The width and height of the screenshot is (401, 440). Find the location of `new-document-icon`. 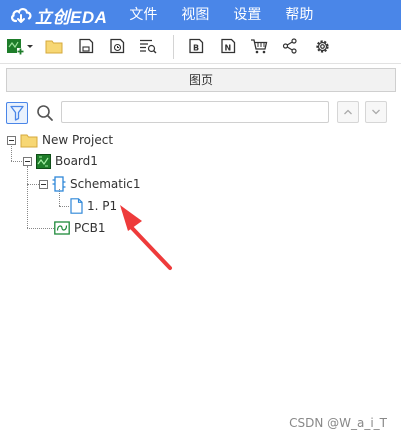

new-document-icon is located at coordinates (20, 47).